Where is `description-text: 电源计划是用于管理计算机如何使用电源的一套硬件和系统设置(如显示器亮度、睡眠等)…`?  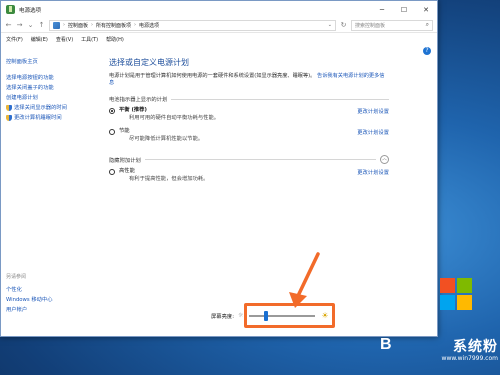
description-text: 电源计划是用于管理计算机如何使用电源的一套硬件和系统设置(如显示器亮度、睡眠等)… is located at coordinates (212, 76).